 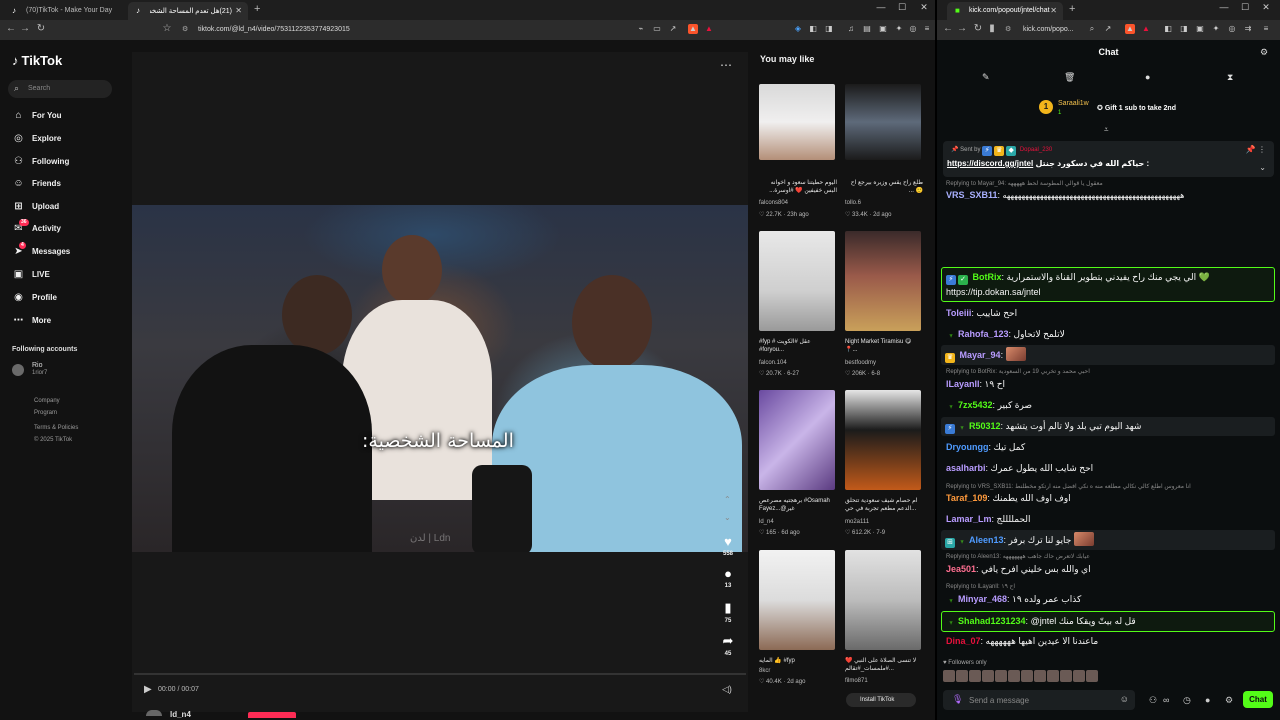 I want to click on extensions-puzzle-icon: ✦, so click(x=1216, y=29).